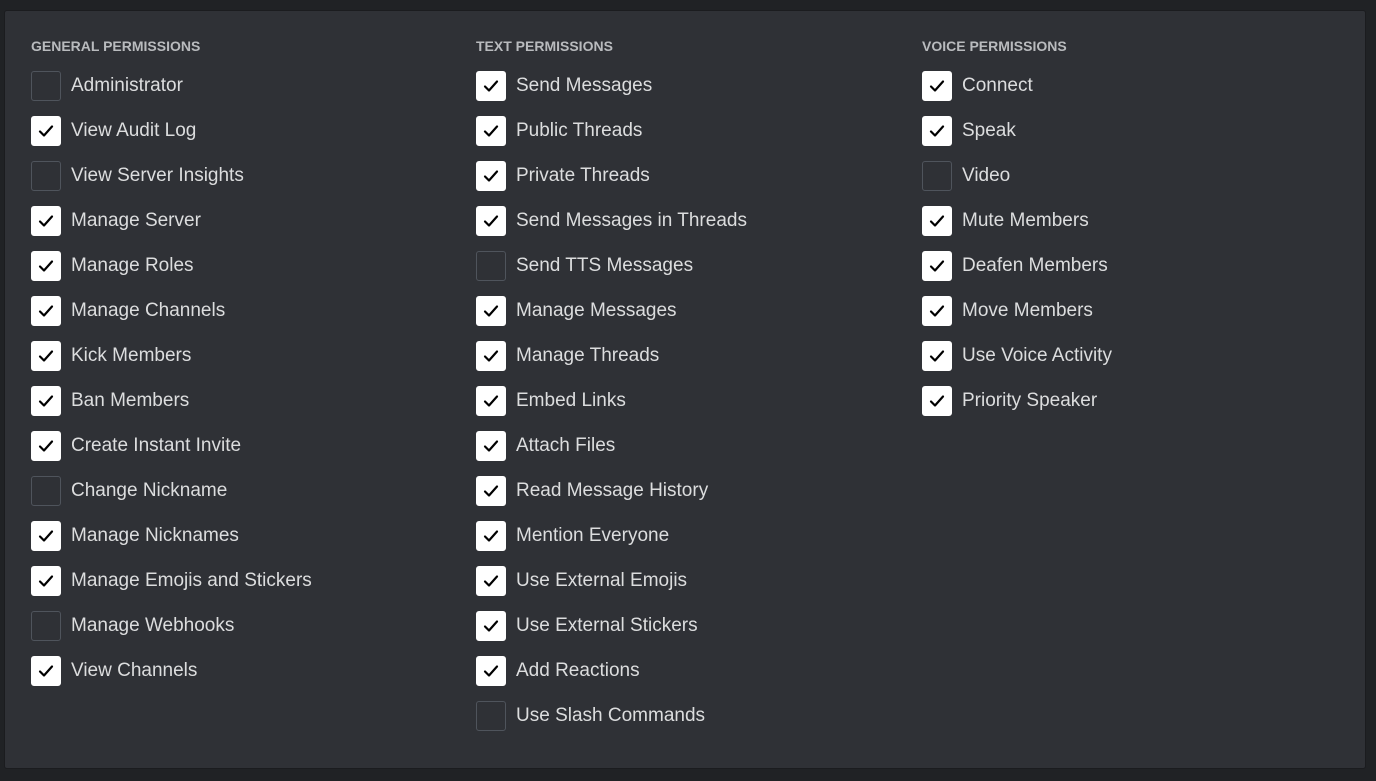 Image resolution: width=1376 pixels, height=781 pixels. I want to click on permission-private-threads: Private Threads, so click(686, 175).